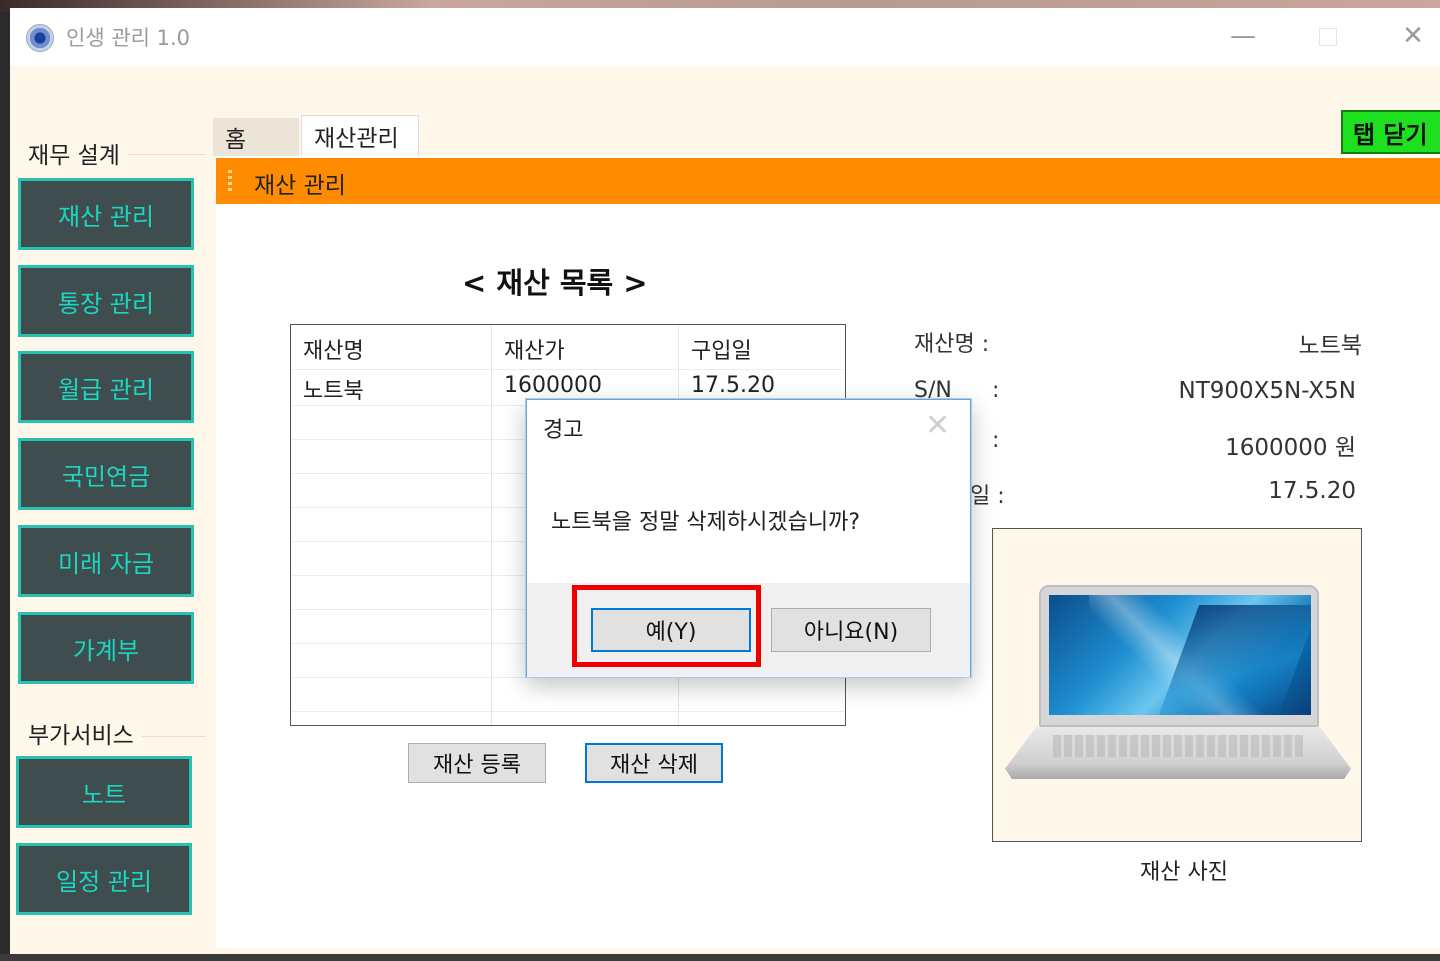  What do you see at coordinates (106, 561) in the screenshot?
I see `sidebar-item-future-fund: 미래 자금` at bounding box center [106, 561].